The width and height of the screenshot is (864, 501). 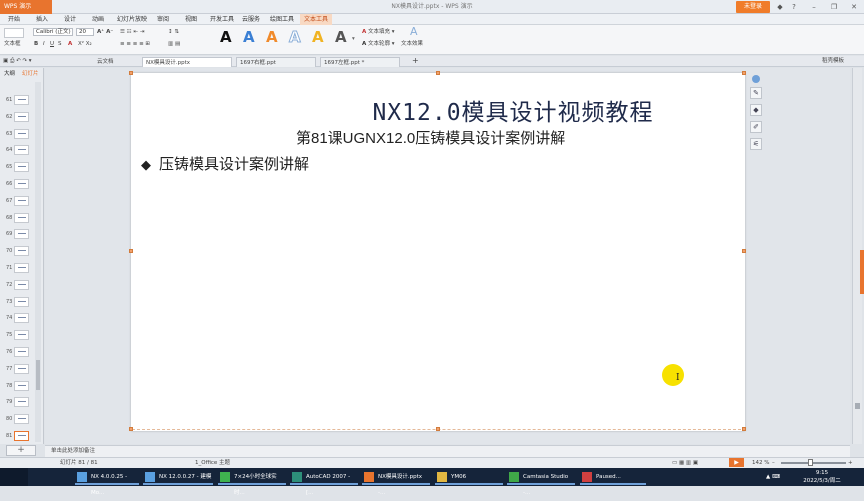 I want to click on doc-tab-left-frame: 1697左框.ppt *, so click(x=360, y=62).